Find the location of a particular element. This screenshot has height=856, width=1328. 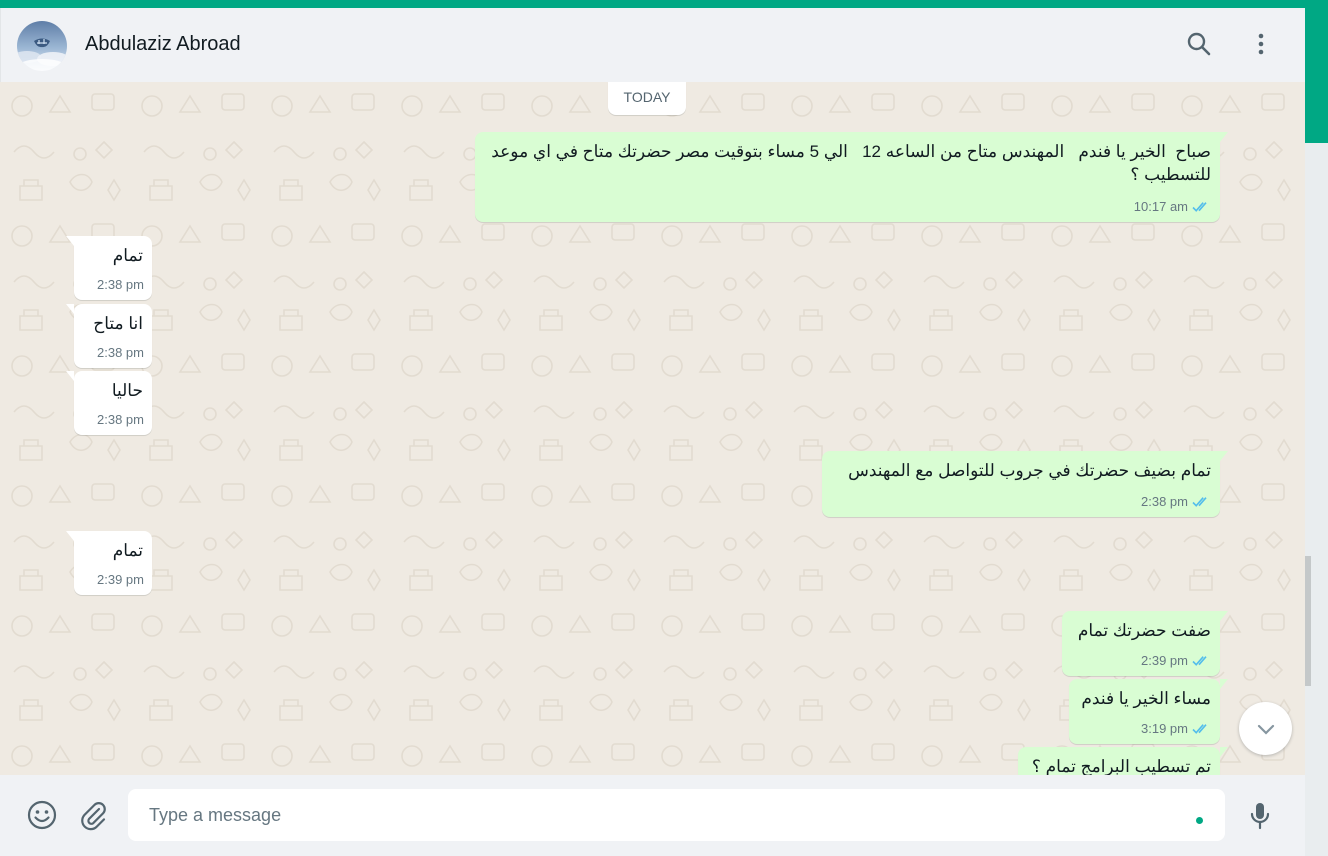

message-meta: 3:19 pm is located at coordinates (1176, 728).